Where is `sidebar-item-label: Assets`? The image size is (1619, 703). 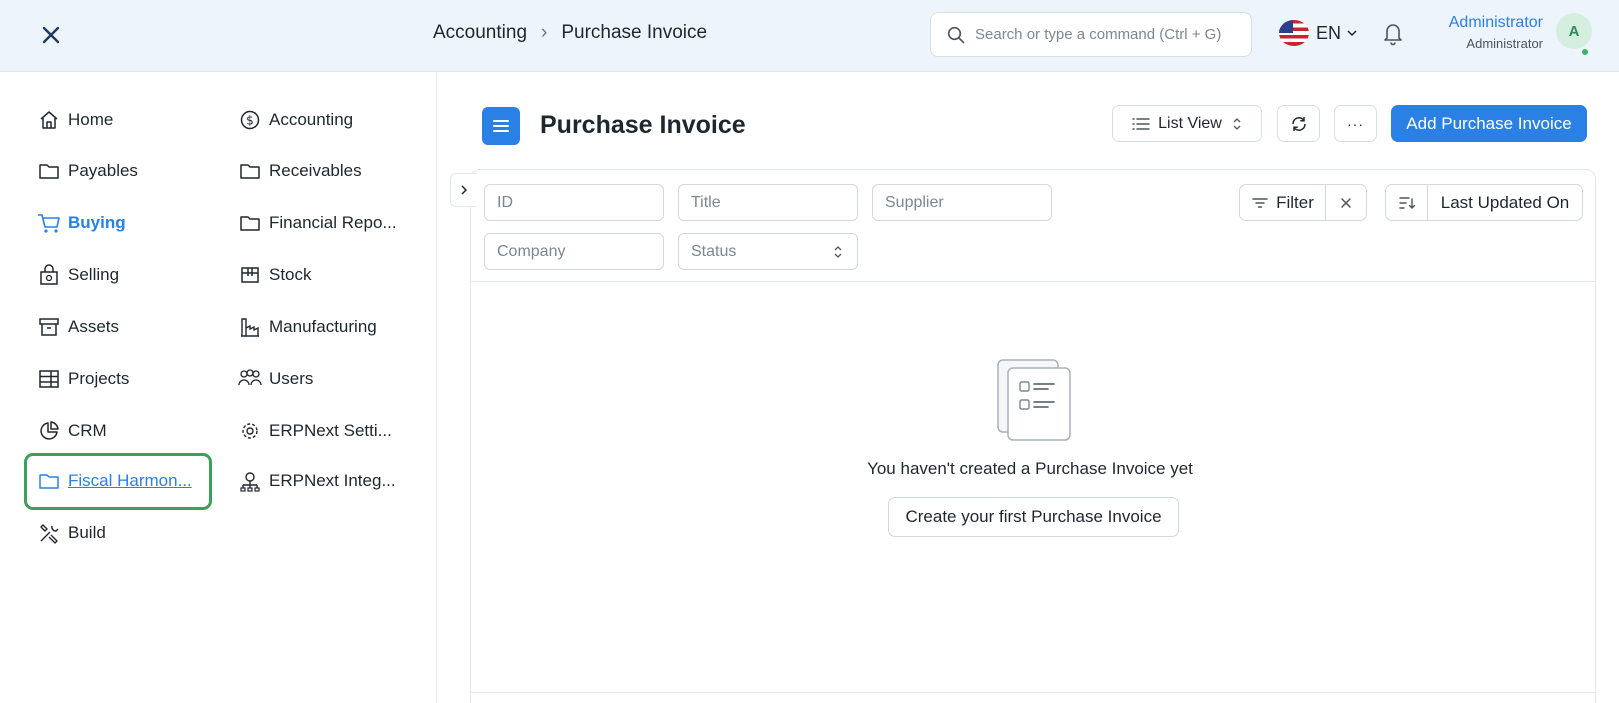 sidebar-item-label: Assets is located at coordinates (94, 326).